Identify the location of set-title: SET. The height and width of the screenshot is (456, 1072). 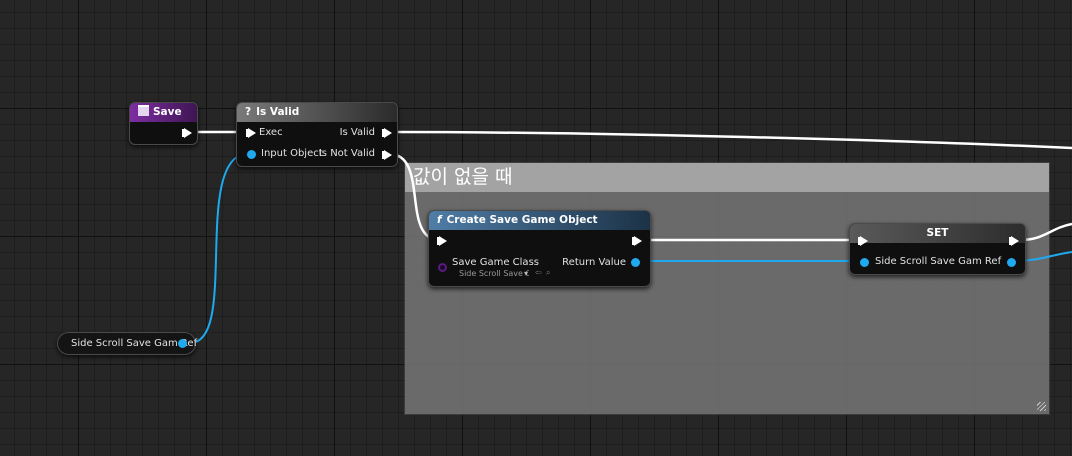
(937, 233).